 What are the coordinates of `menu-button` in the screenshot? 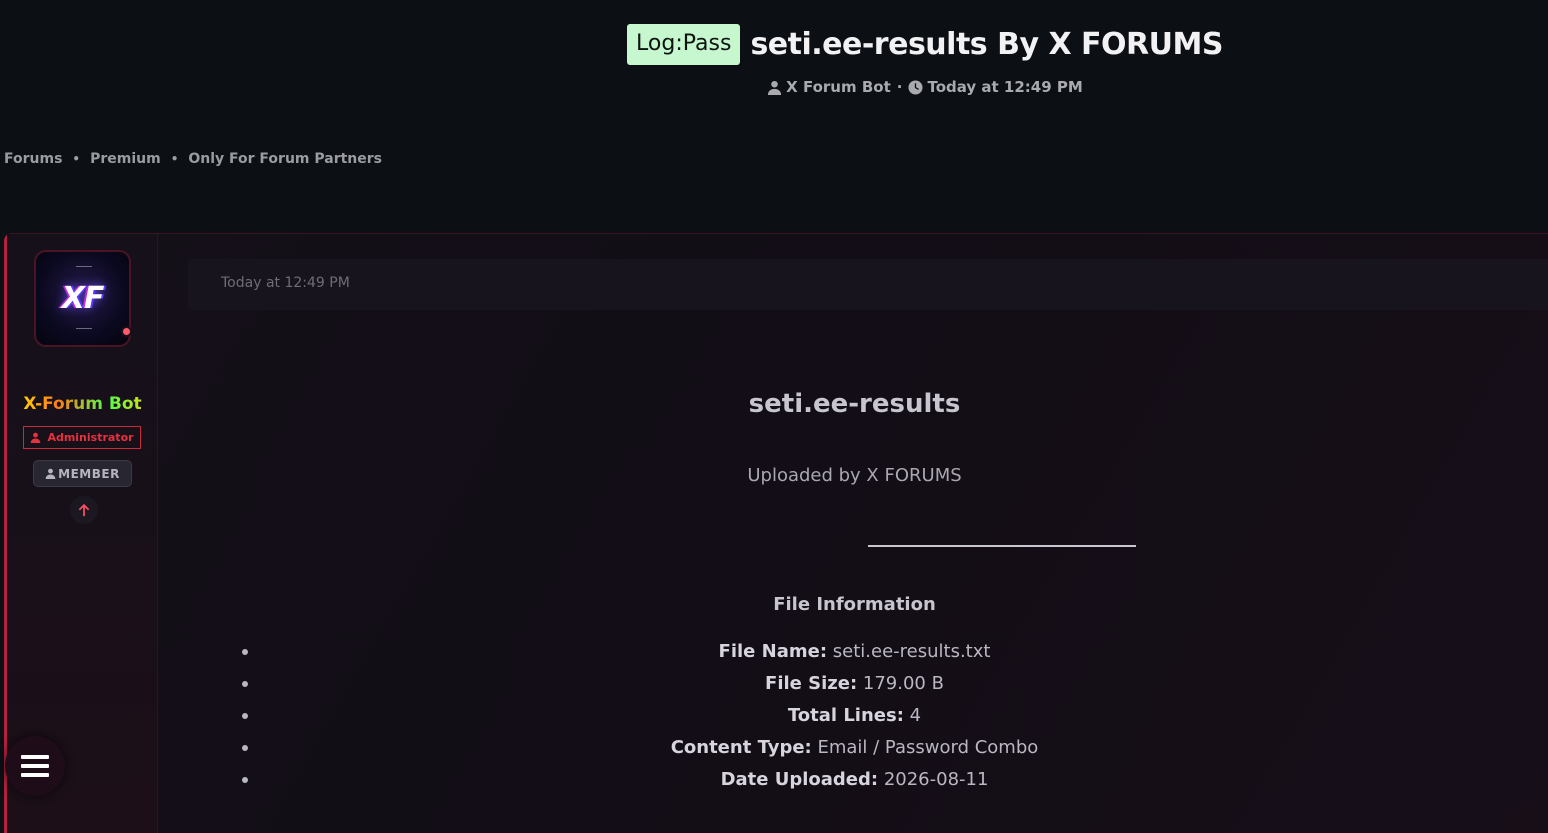 It's located at (35, 766).